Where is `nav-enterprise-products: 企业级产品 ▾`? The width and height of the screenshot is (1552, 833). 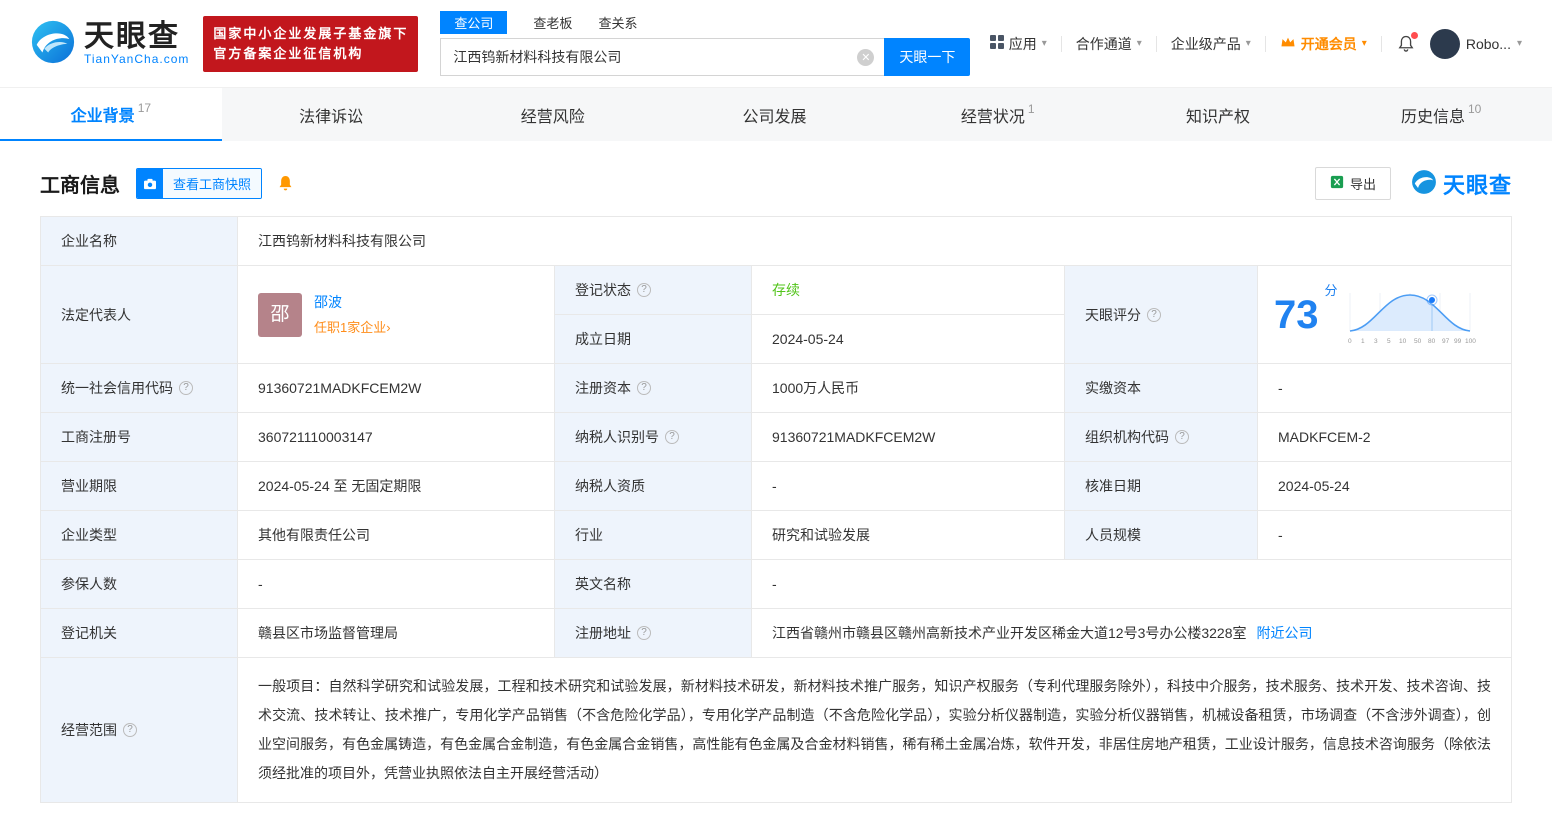
nav-enterprise-products: 企业级产品 ▾ is located at coordinates (1211, 44).